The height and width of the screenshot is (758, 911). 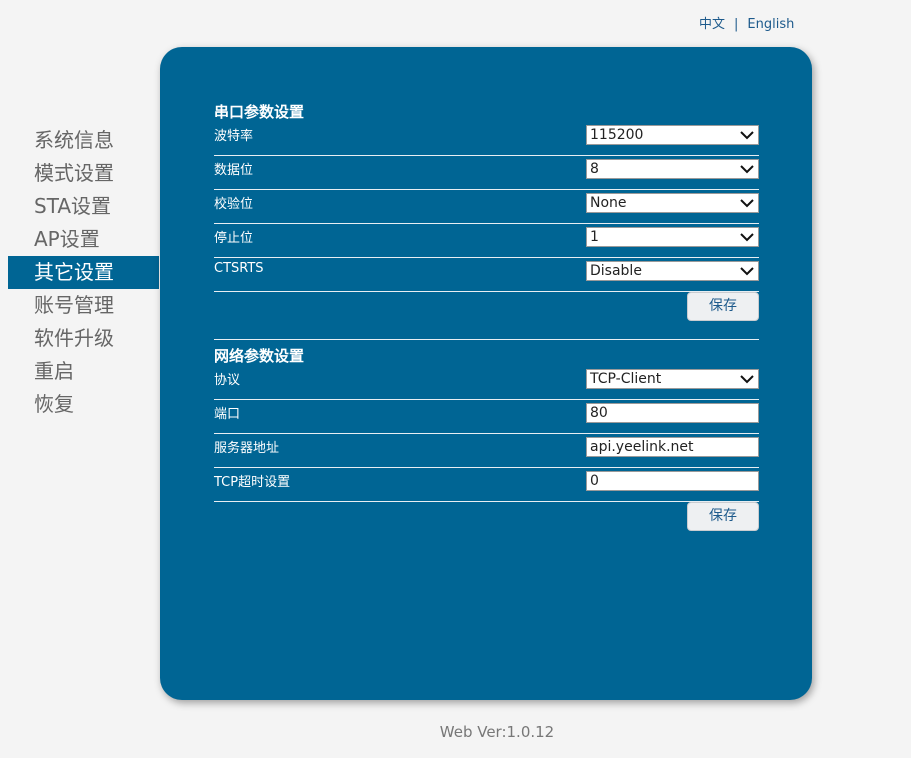 I want to click on protocol-select: TCP-Client, so click(x=672, y=379).